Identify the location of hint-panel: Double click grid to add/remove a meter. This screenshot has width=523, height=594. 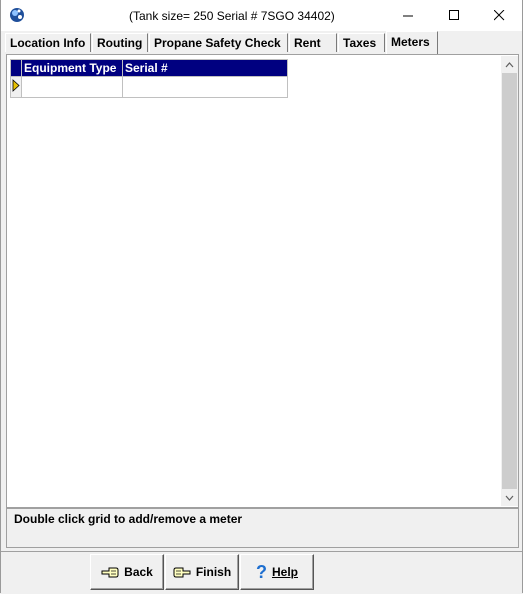
(262, 528).